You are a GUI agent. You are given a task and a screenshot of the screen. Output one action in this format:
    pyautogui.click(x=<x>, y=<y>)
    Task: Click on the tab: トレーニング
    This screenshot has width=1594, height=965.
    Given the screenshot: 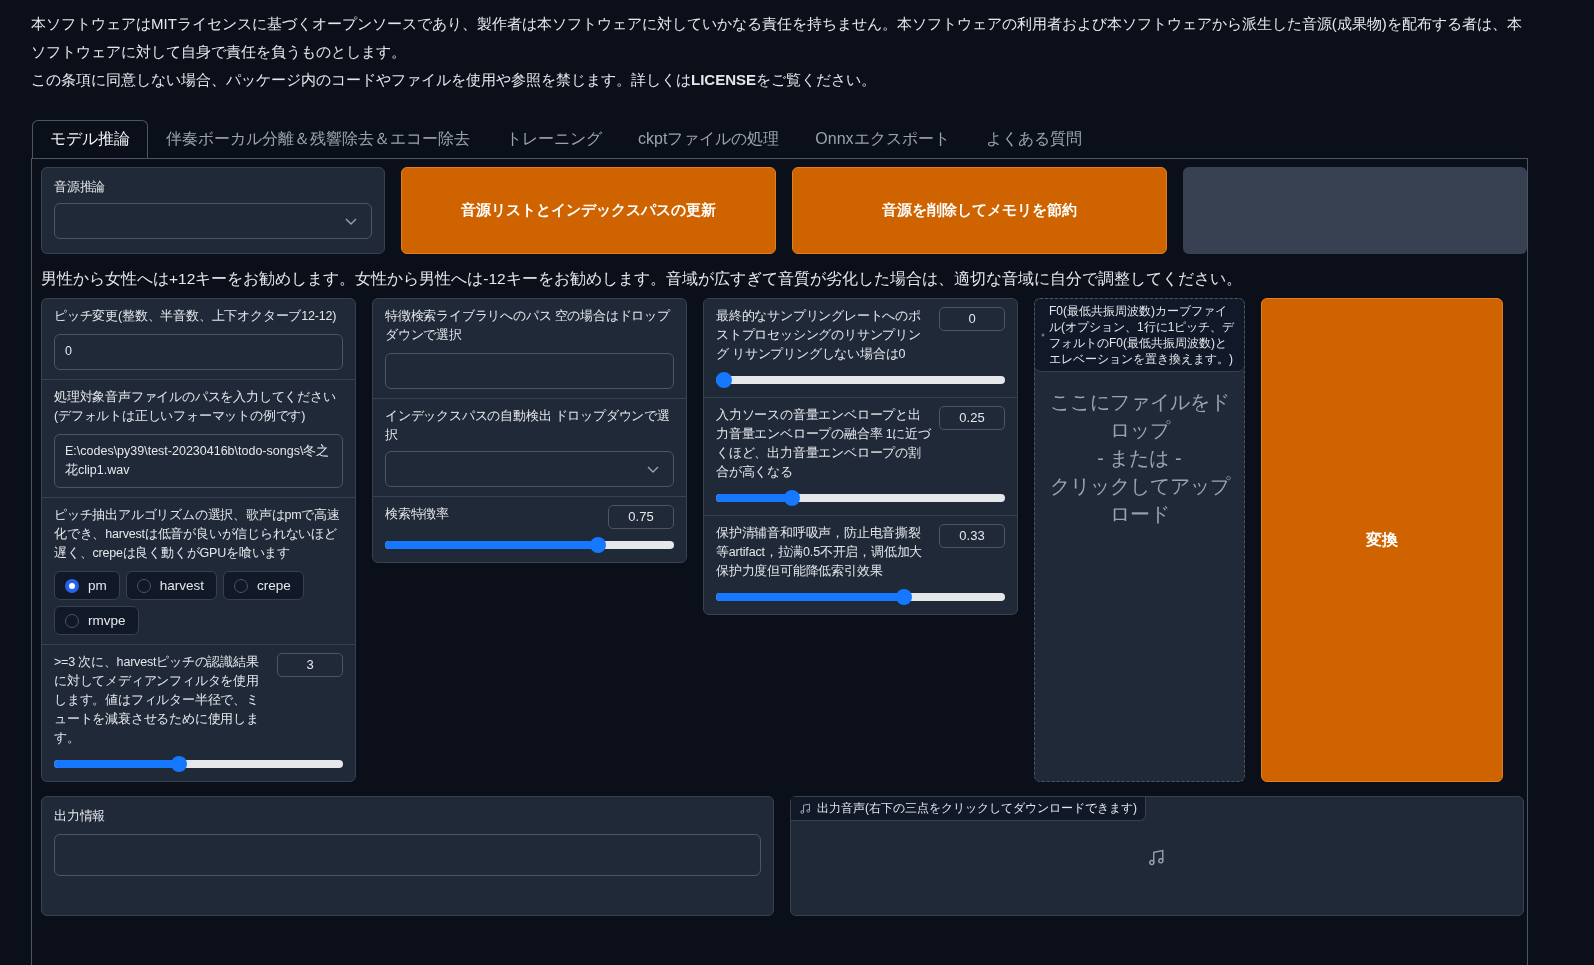 What is the action you would take?
    pyautogui.click(x=554, y=139)
    